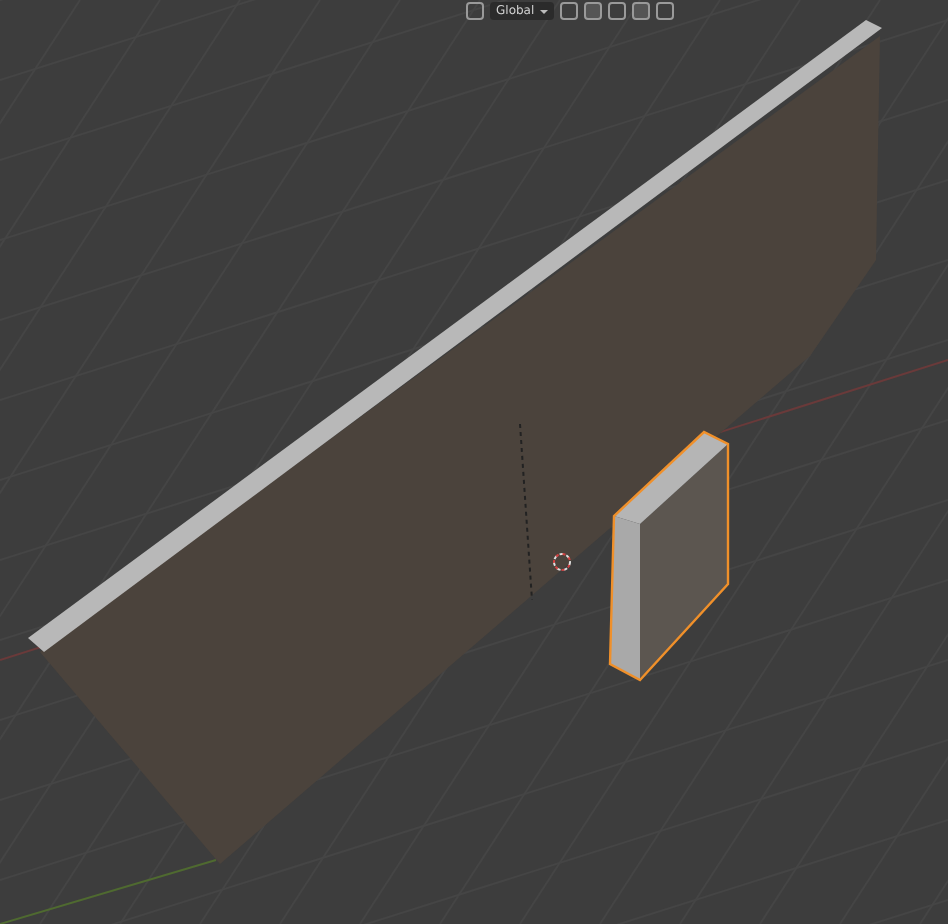  What do you see at coordinates (544, 11) in the screenshot?
I see `caret-icon` at bounding box center [544, 11].